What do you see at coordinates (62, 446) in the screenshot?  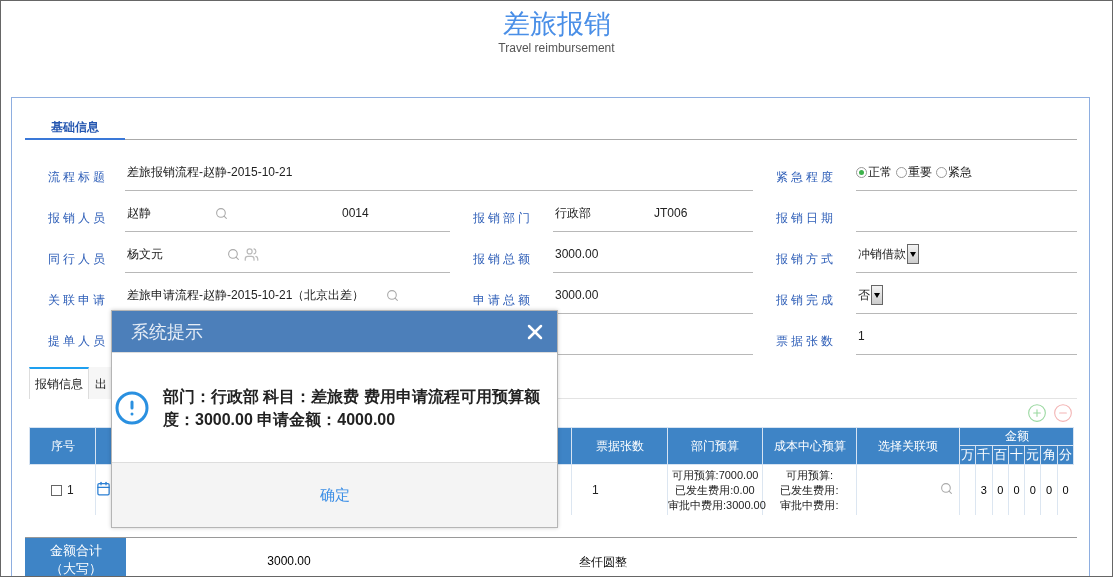 I see `column-header: 序号` at bounding box center [62, 446].